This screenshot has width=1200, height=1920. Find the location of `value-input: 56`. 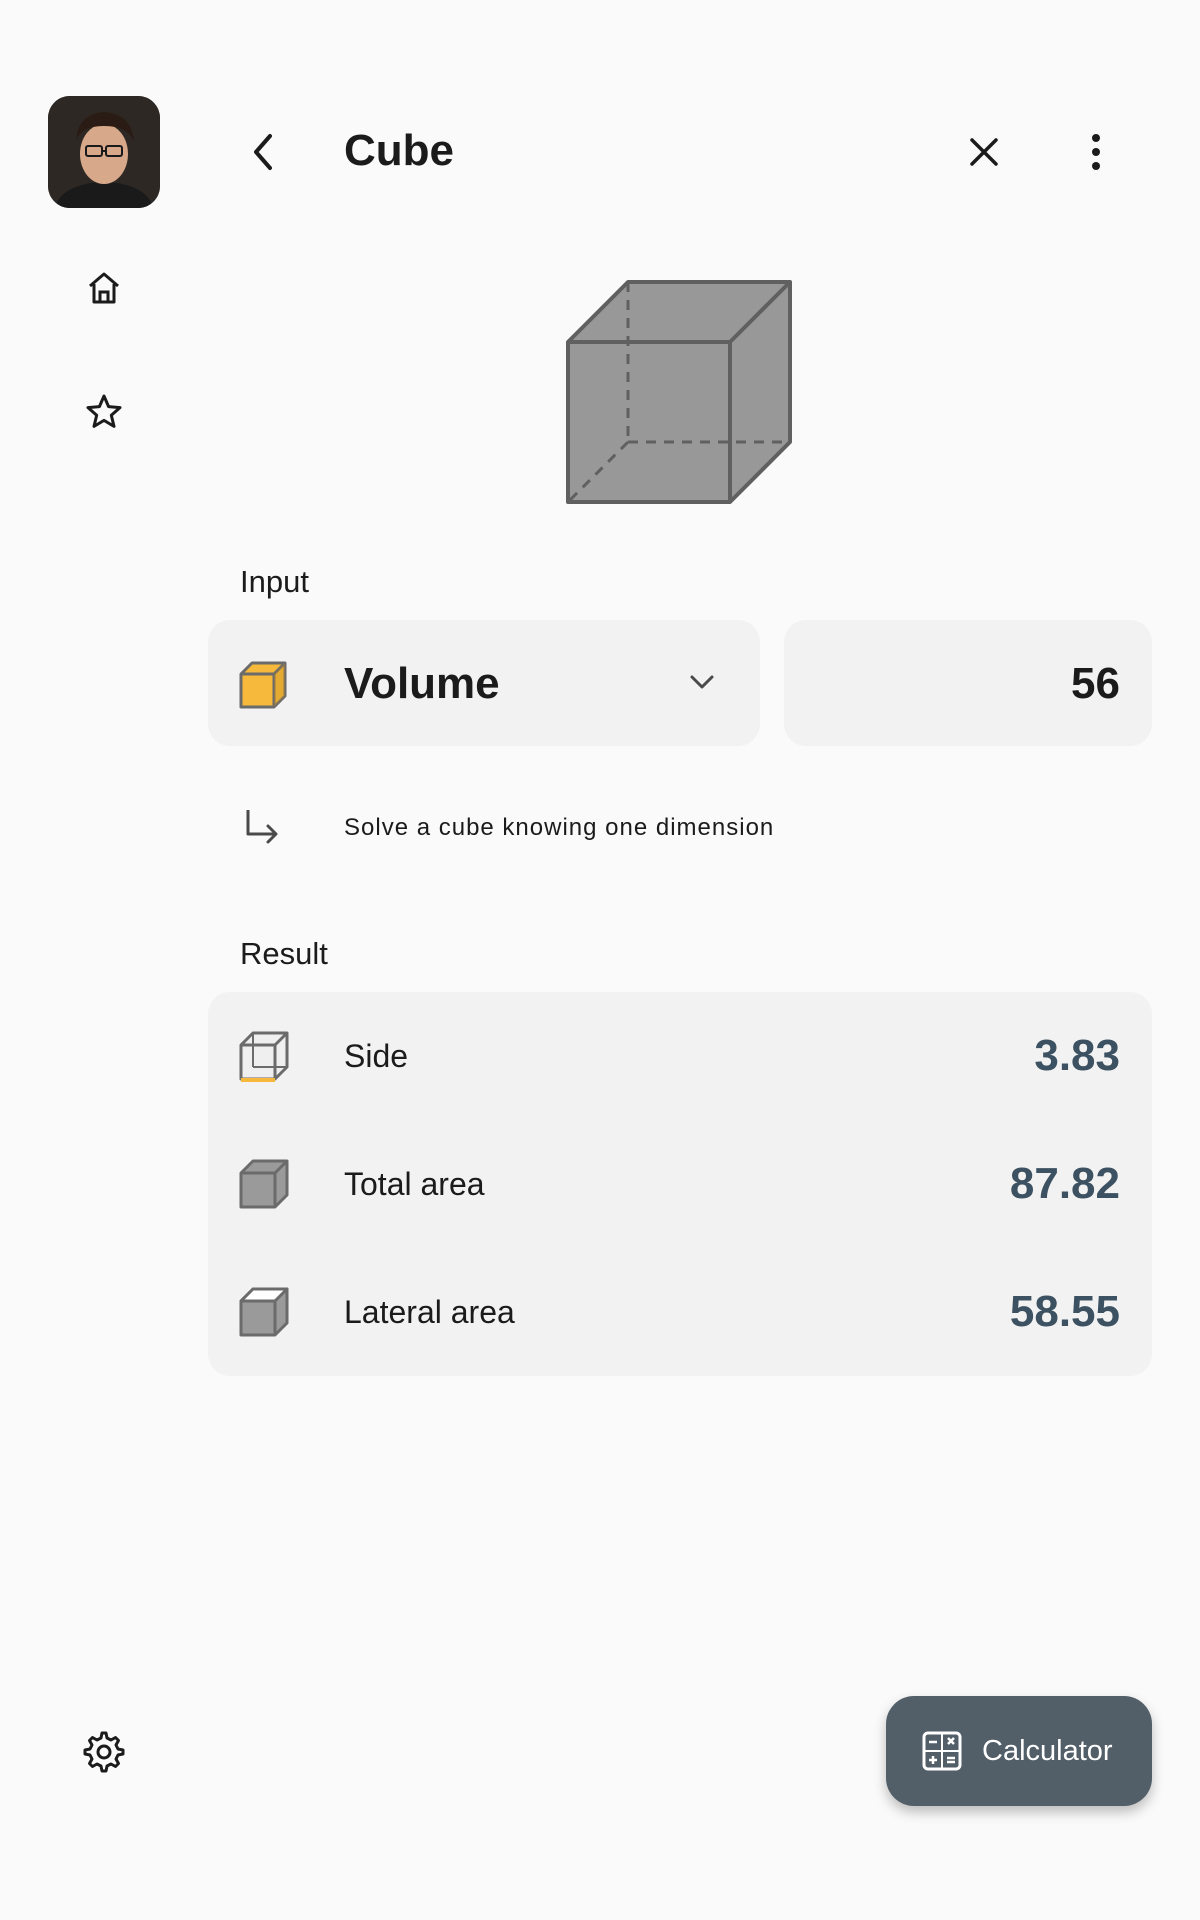

value-input: 56 is located at coordinates (968, 683).